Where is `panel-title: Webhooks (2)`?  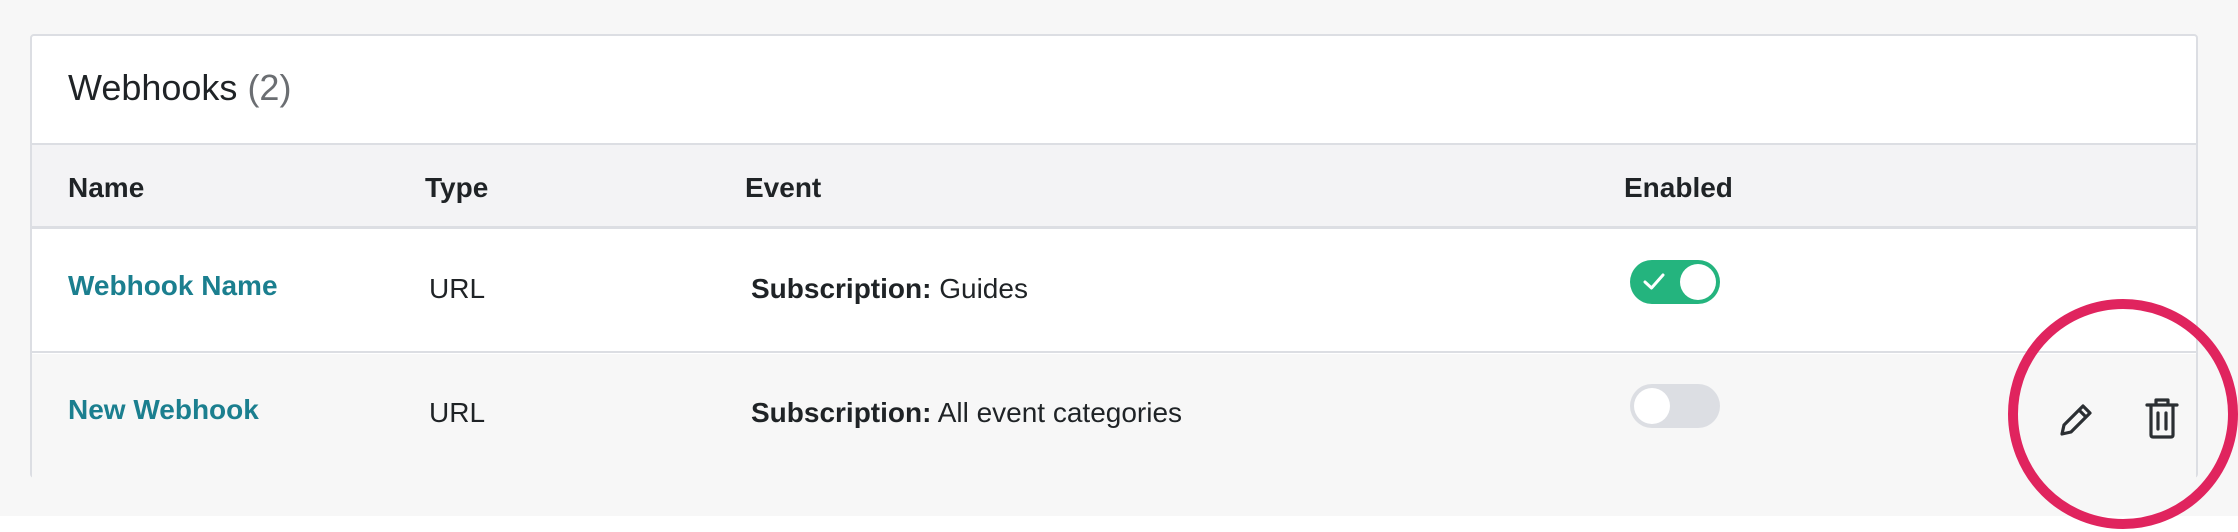
panel-title: Webhooks (2) is located at coordinates (179, 88).